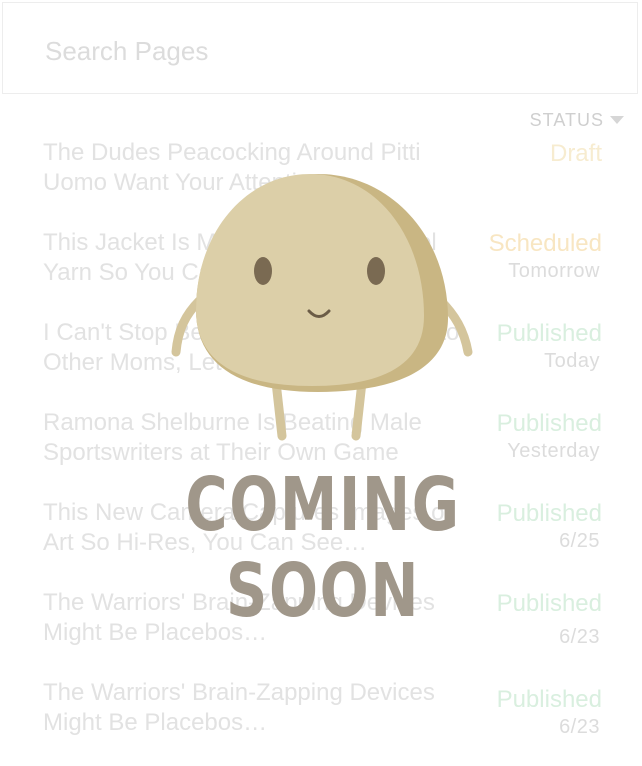 The width and height of the screenshot is (642, 766). Describe the element at coordinates (572, 361) in the screenshot. I see `page-date: Today` at that location.